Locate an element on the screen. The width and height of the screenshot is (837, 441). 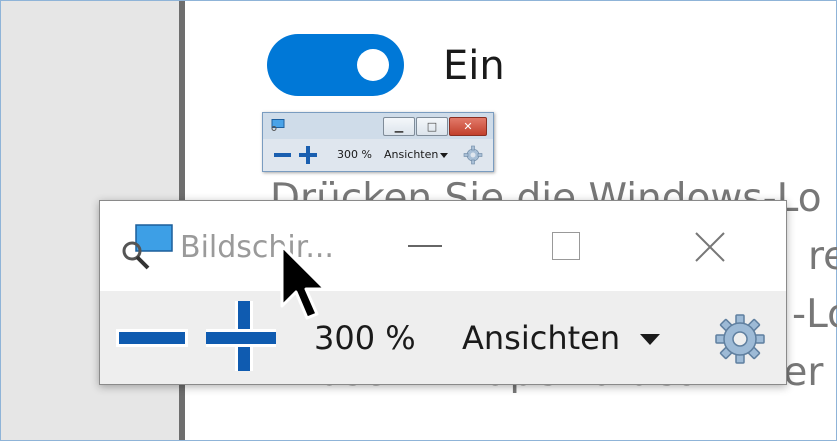
close-icon: ✕ is located at coordinates (468, 126).